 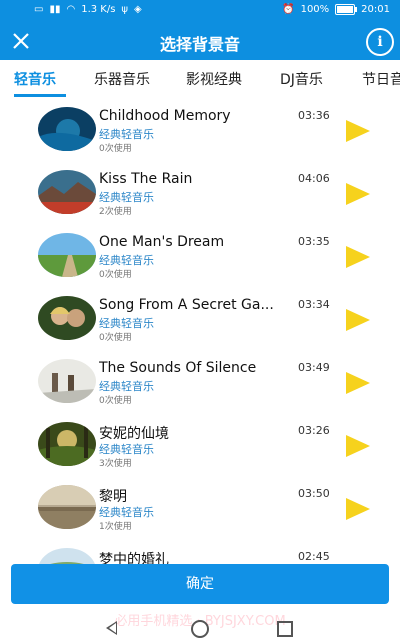 What do you see at coordinates (134, 558) in the screenshot?
I see `song-title: 梦中的婚礼` at bounding box center [134, 558].